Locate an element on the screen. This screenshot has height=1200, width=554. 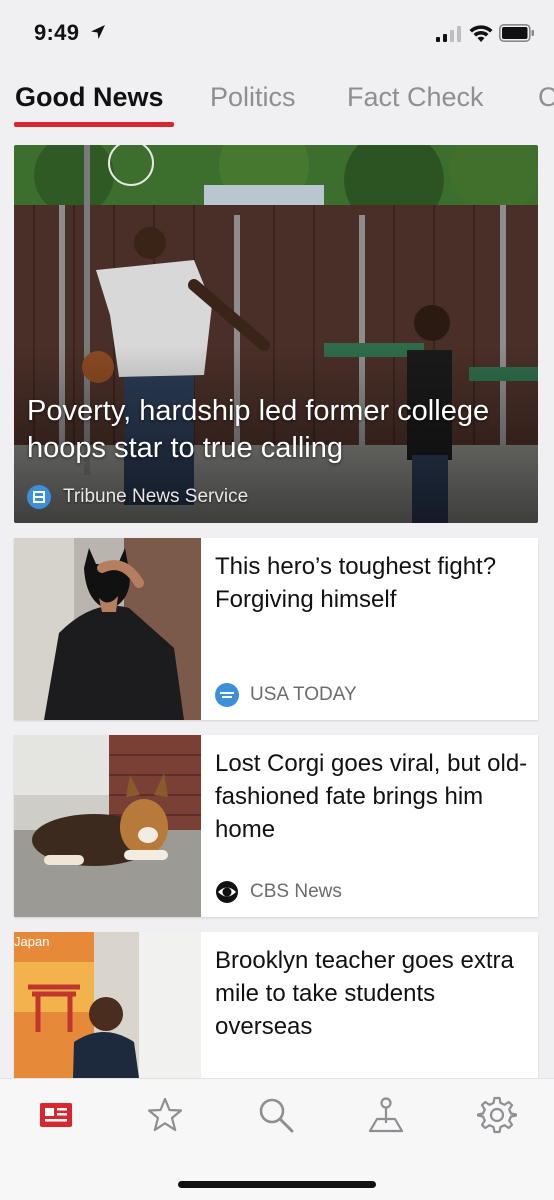
news-icon is located at coordinates (56, 1115).